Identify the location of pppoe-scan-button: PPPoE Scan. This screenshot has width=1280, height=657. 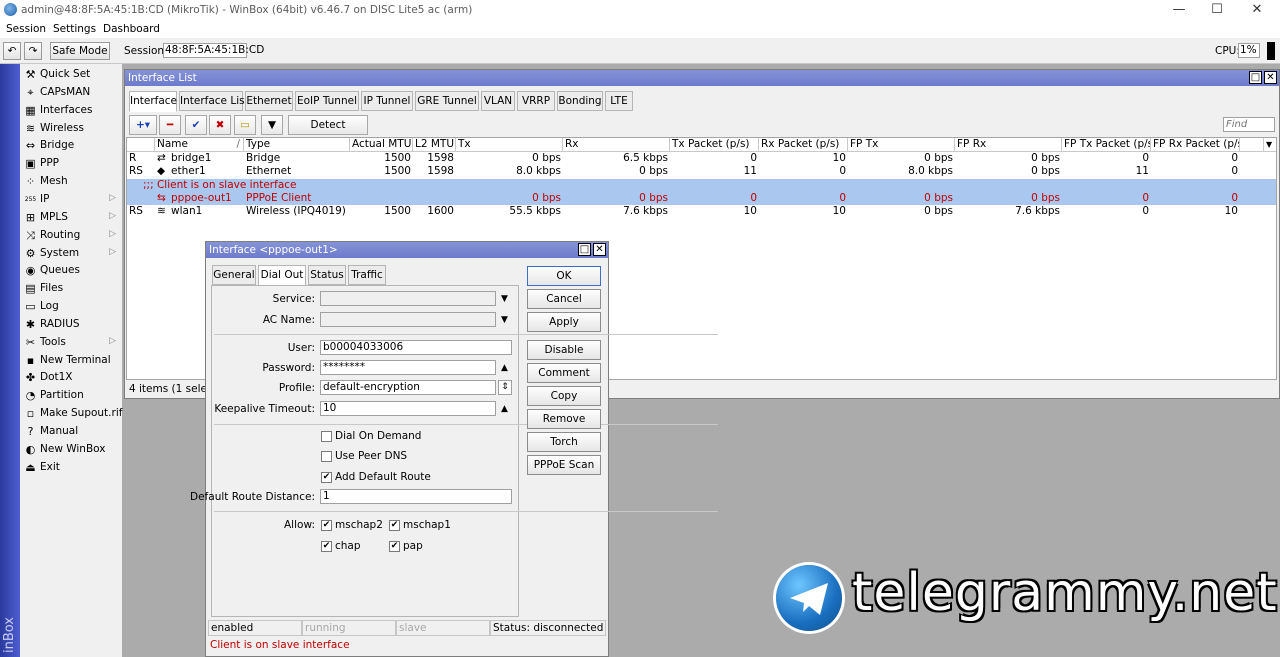
(564, 465).